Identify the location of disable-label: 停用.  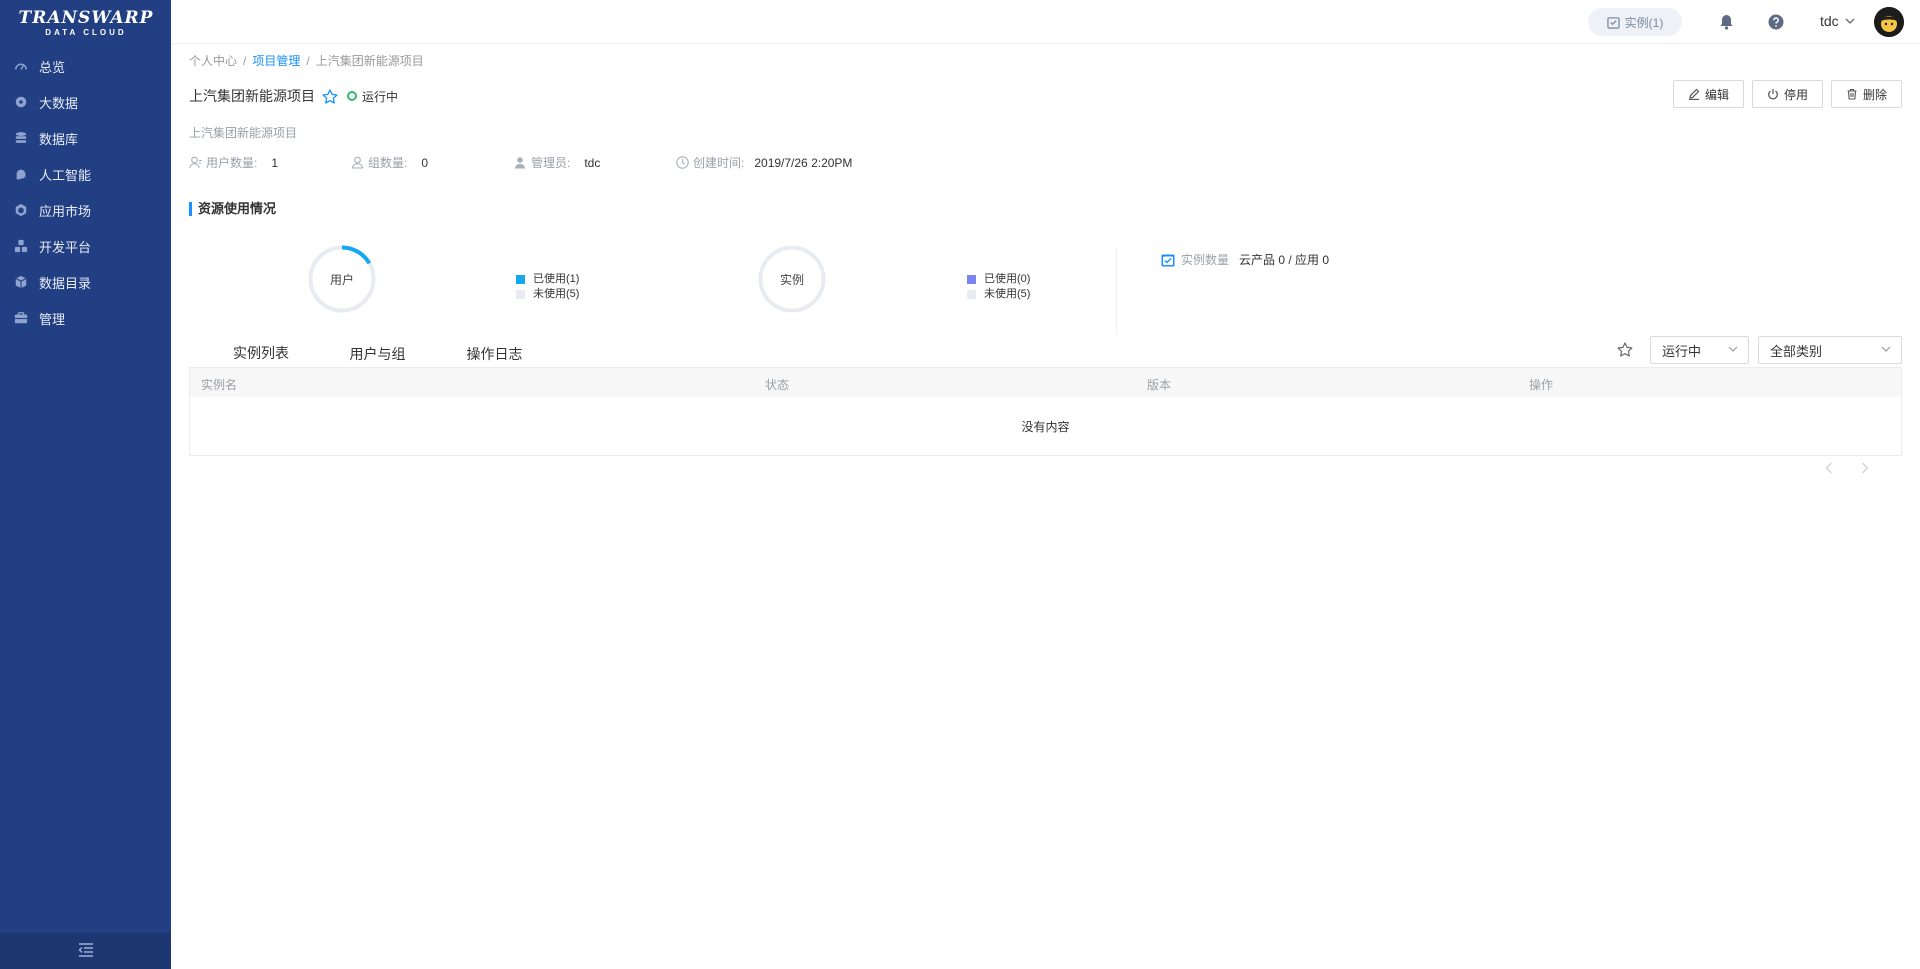
(1795, 94).